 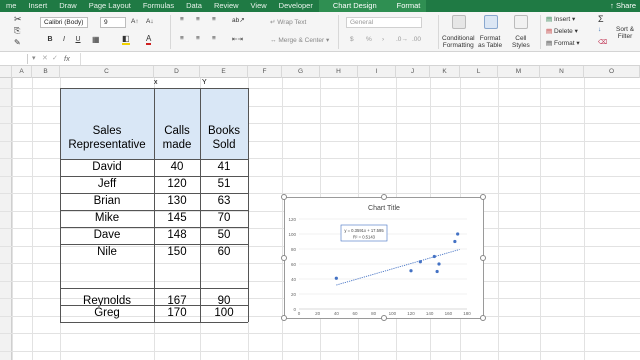 What do you see at coordinates (107, 72) in the screenshot?
I see `column-header: C` at bounding box center [107, 72].